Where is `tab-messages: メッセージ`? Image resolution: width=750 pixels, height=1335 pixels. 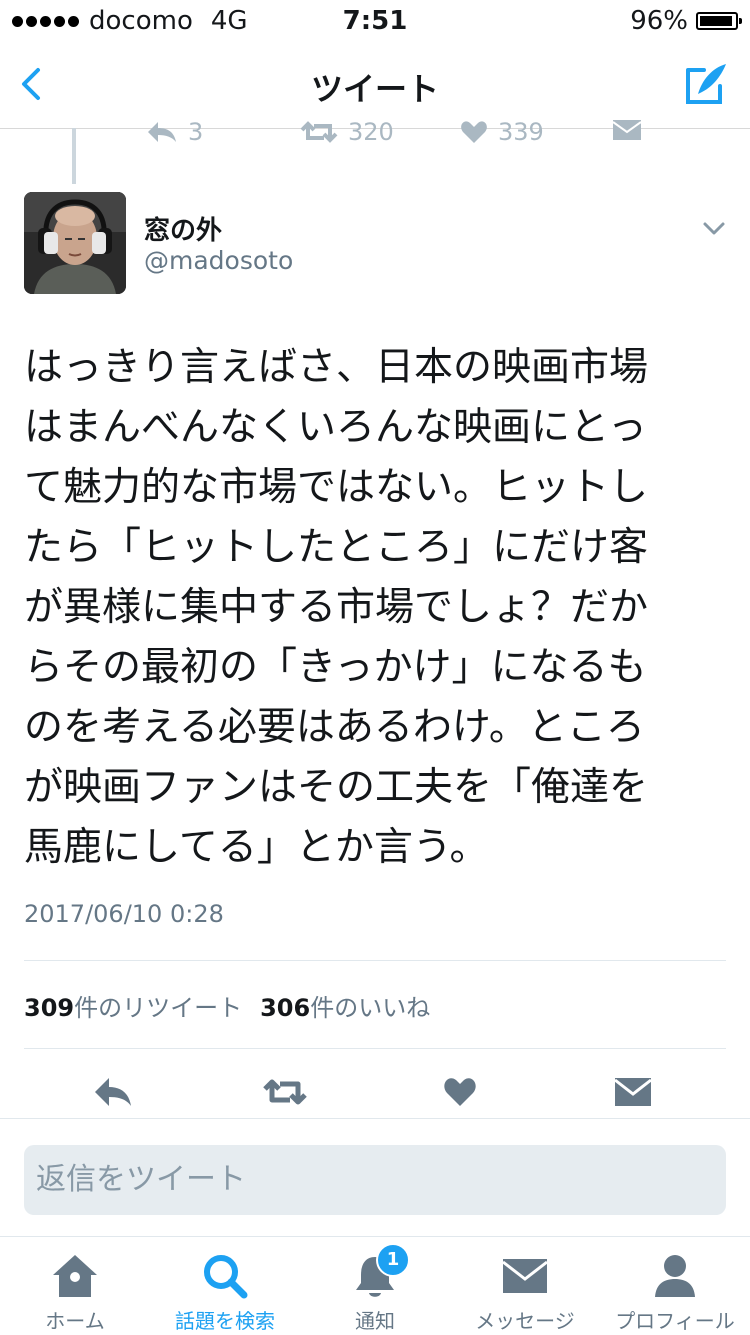
tab-messages: メッセージ is located at coordinates (525, 1292).